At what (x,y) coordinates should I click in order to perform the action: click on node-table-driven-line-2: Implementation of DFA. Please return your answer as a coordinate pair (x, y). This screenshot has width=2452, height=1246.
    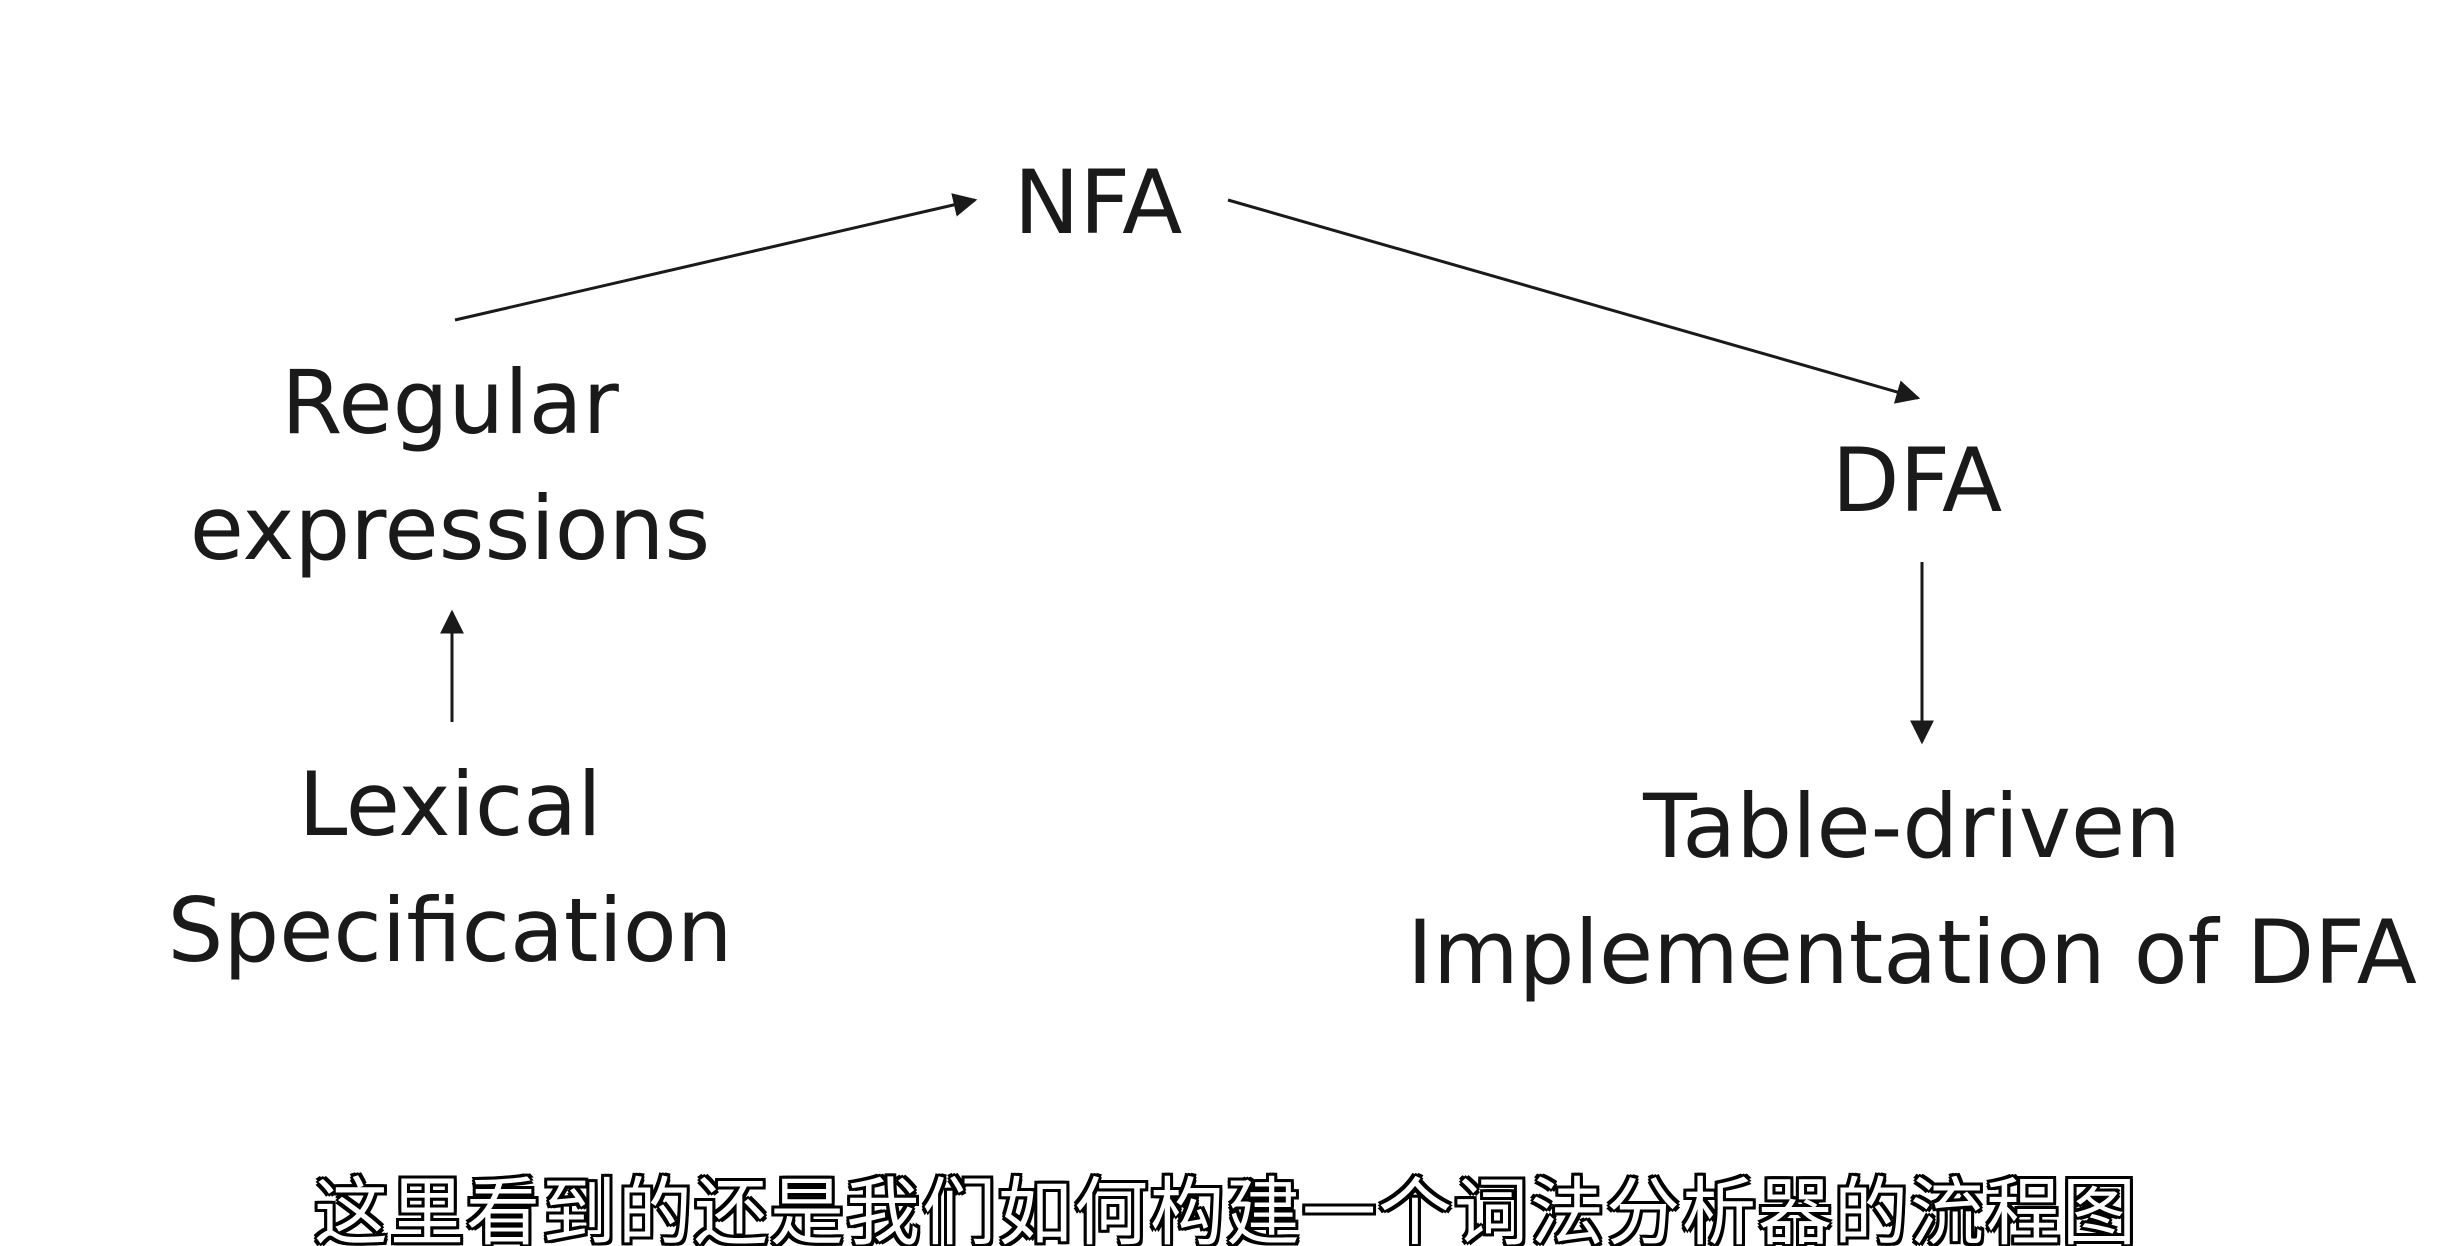
    Looking at the image, I should click on (1912, 952).